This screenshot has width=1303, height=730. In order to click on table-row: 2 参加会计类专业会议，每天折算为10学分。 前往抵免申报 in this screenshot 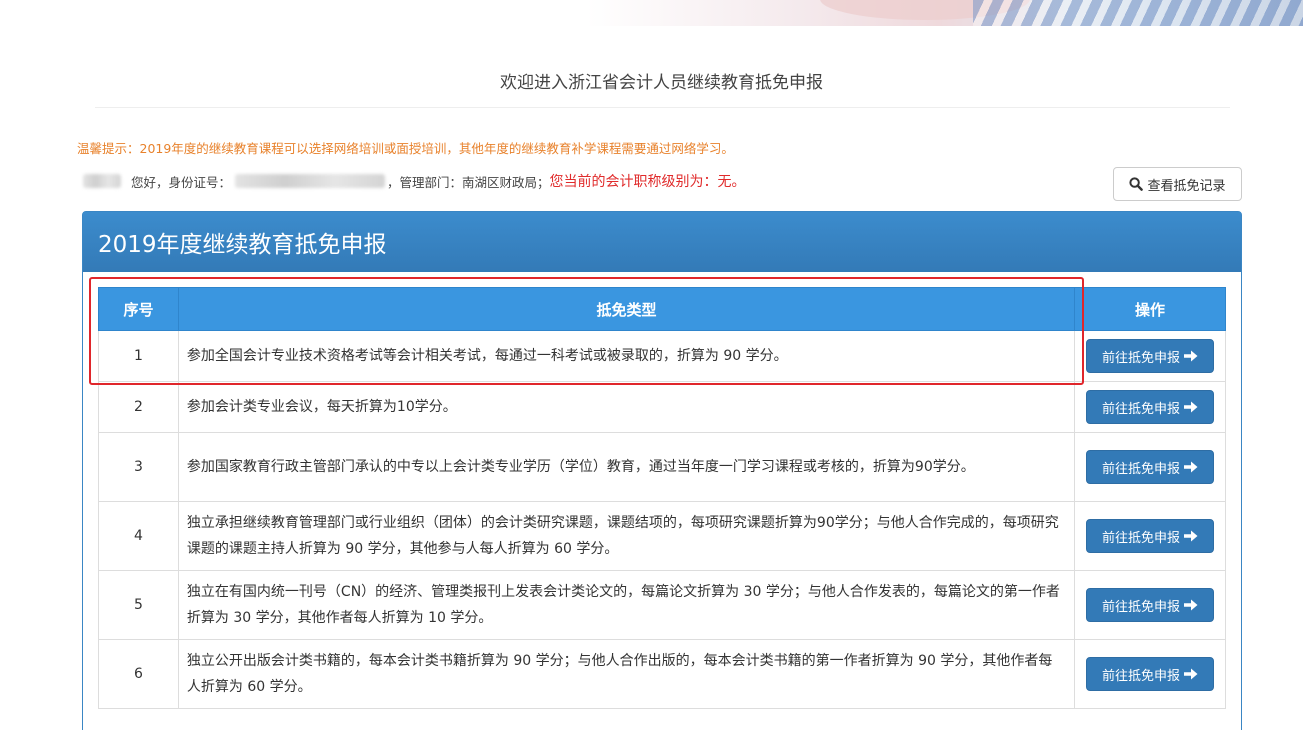, I will do `click(662, 407)`.